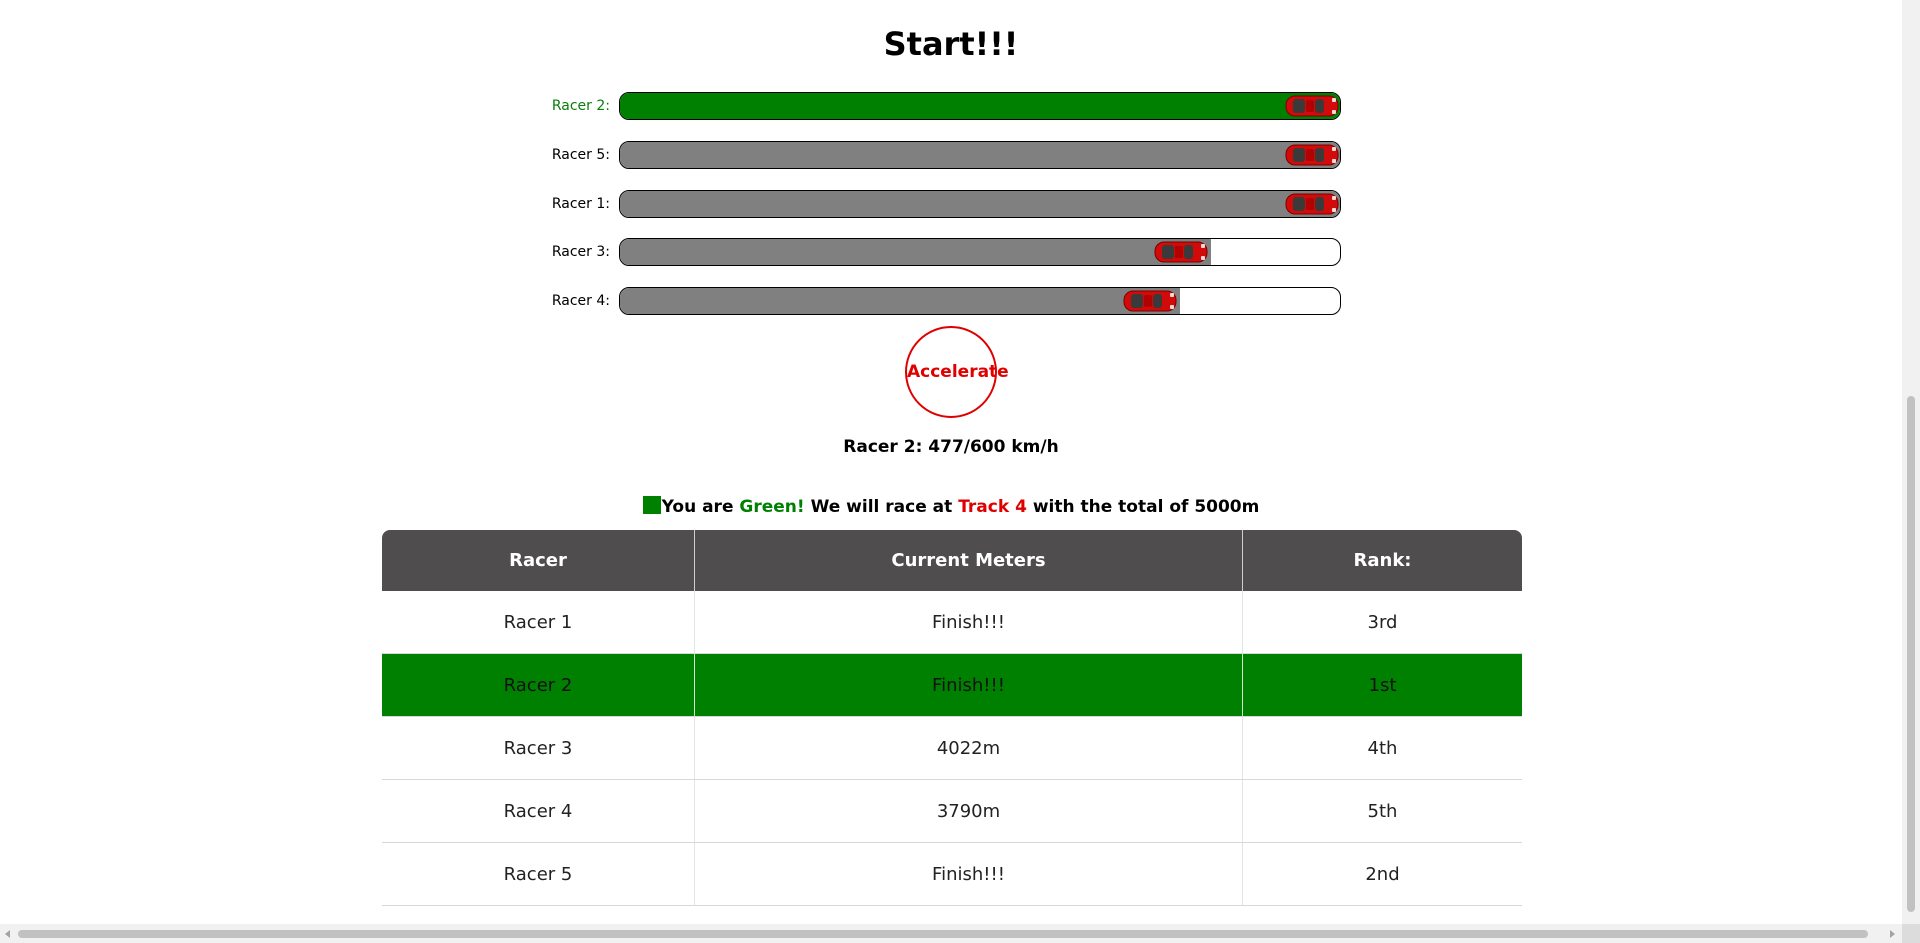 The image size is (1920, 943). What do you see at coordinates (538, 622) in the screenshot?
I see `cell-racer: Racer 1` at bounding box center [538, 622].